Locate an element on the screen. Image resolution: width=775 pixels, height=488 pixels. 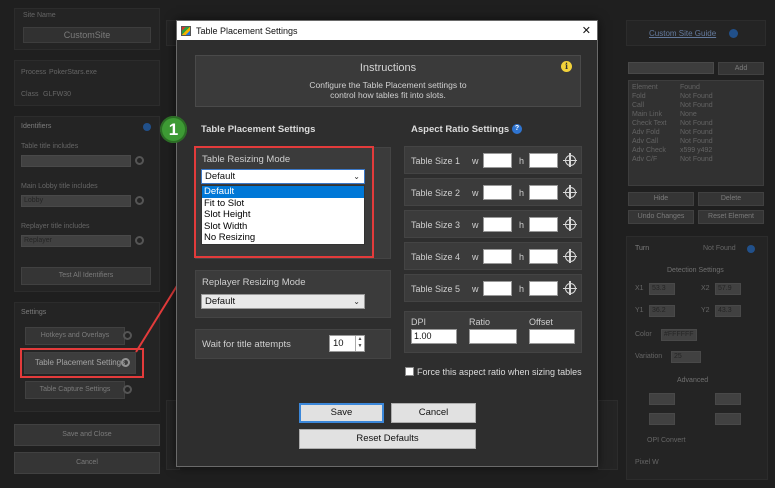
add-button: Add is located at coordinates (741, 68).